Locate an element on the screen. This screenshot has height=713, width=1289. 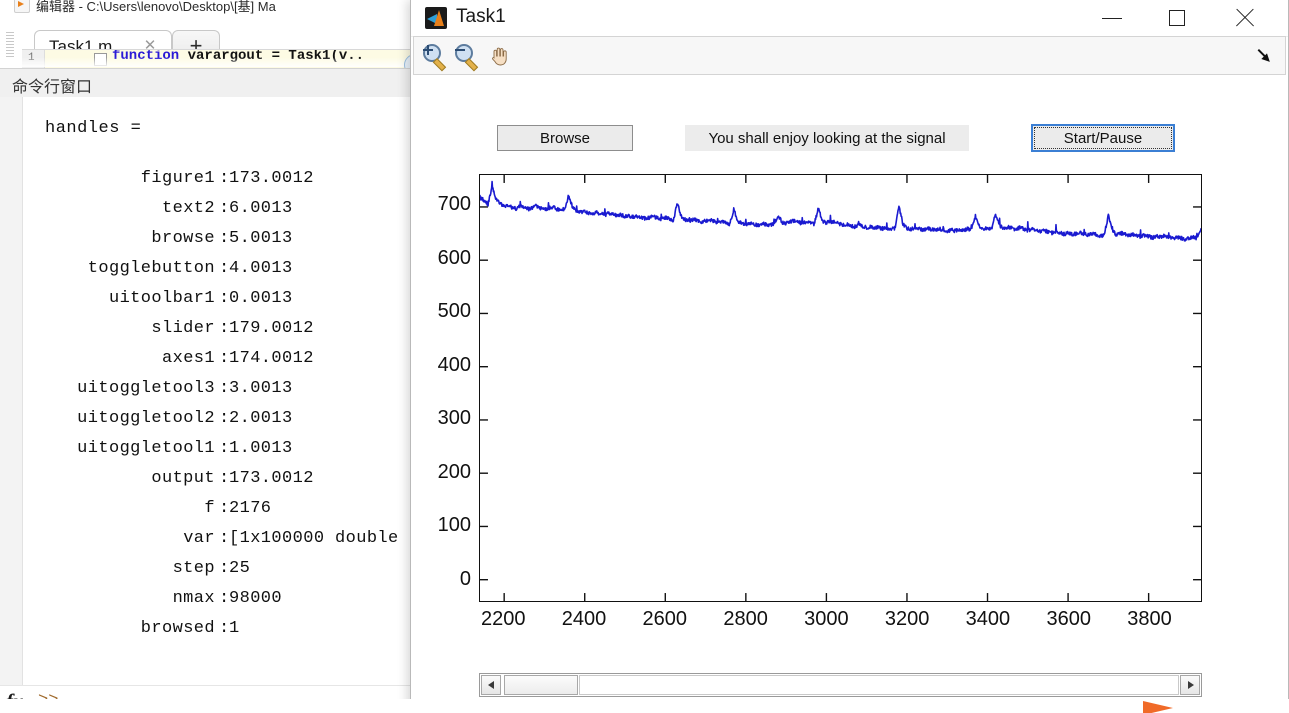
zoom-out-icon is located at coordinates (468, 56).